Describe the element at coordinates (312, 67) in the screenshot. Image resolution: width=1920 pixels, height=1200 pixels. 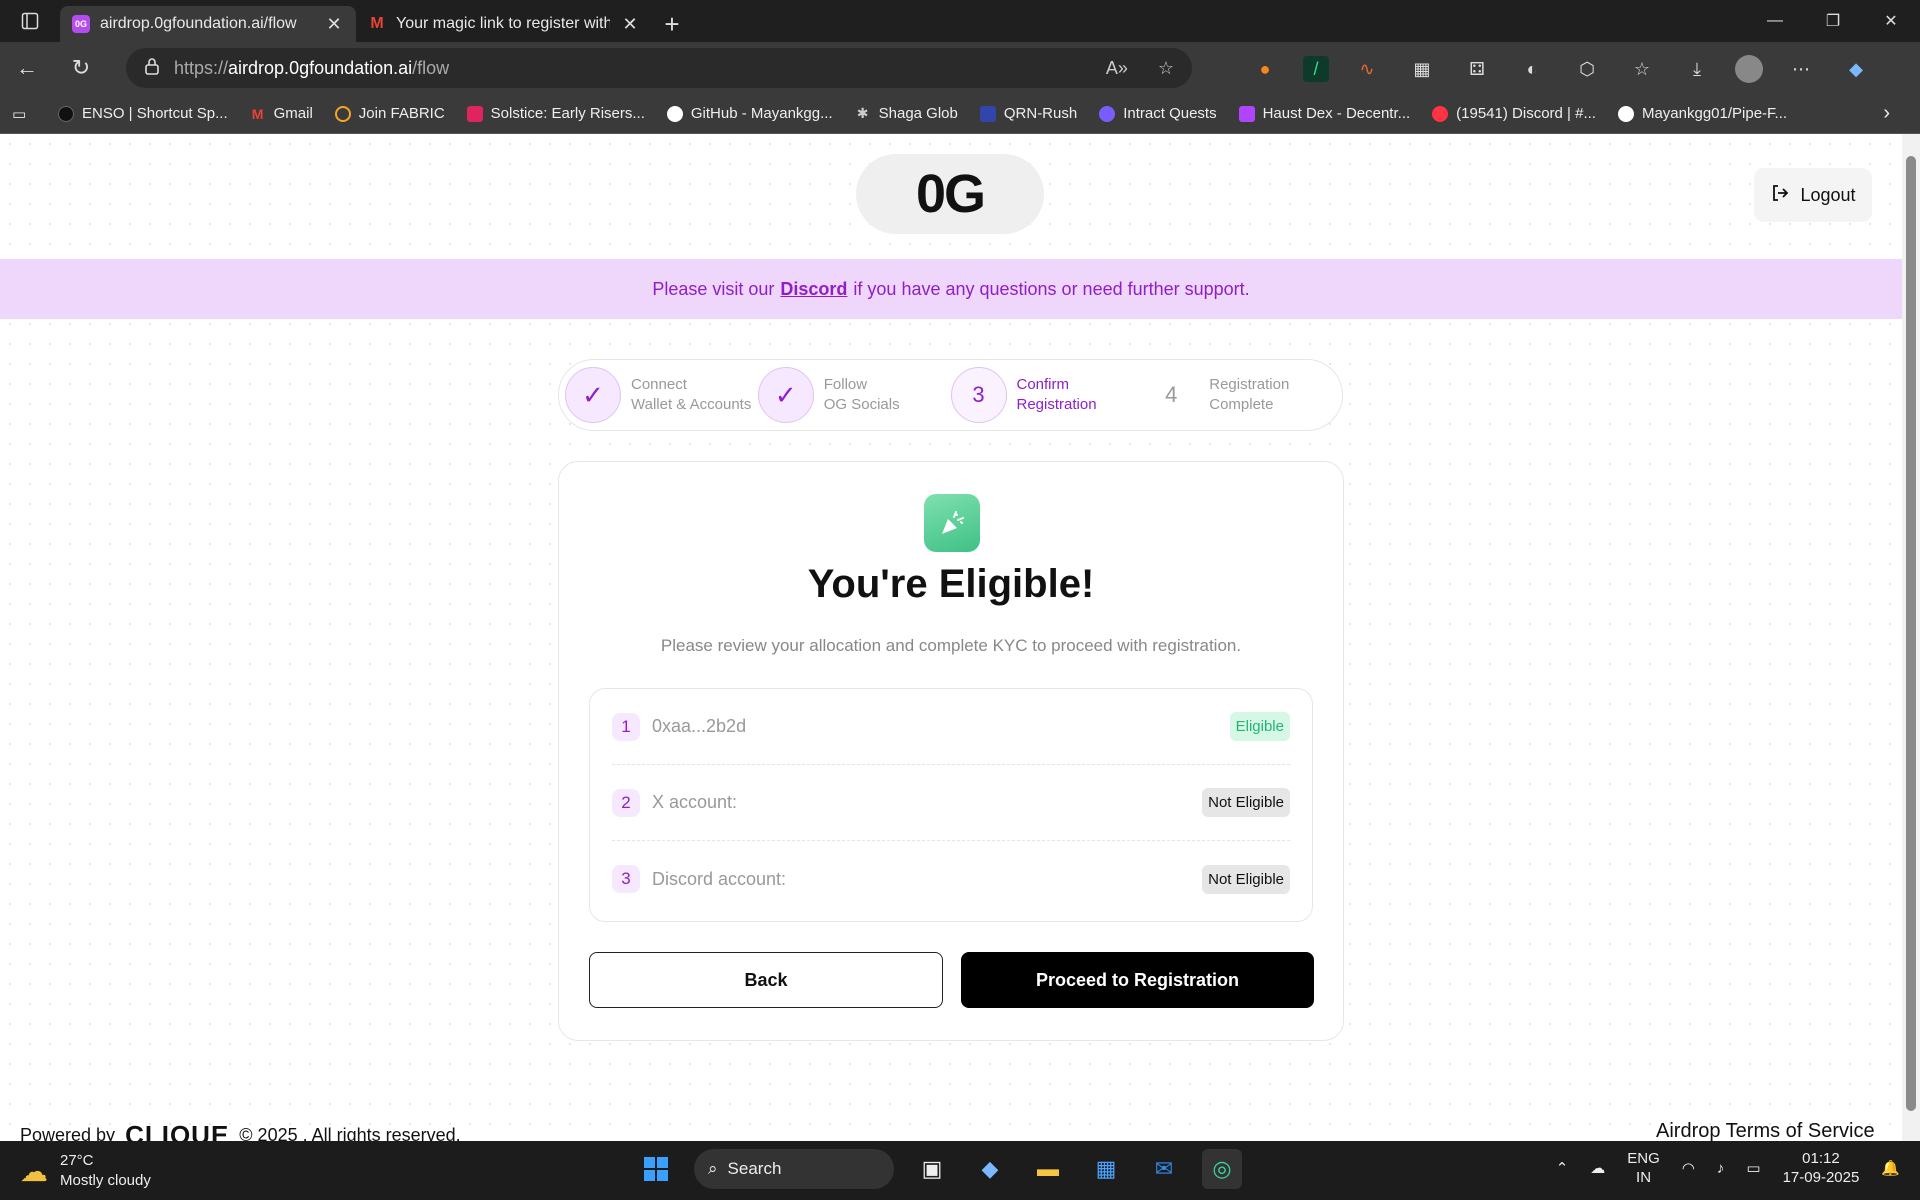
I see `url-text: https://airdrop.0gfoundation.ai/flow` at that location.